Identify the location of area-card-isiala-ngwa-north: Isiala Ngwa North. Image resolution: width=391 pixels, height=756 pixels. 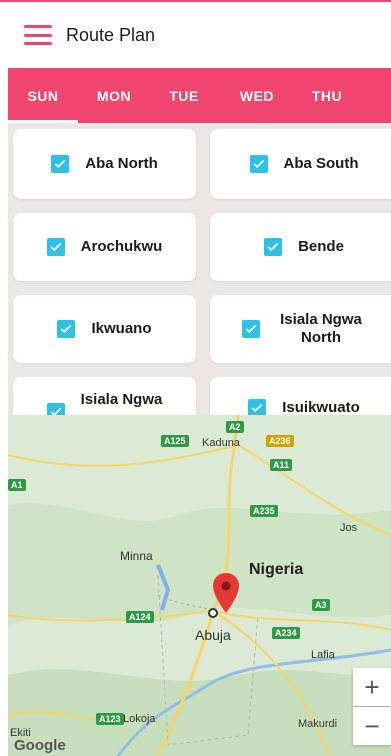
(300, 329).